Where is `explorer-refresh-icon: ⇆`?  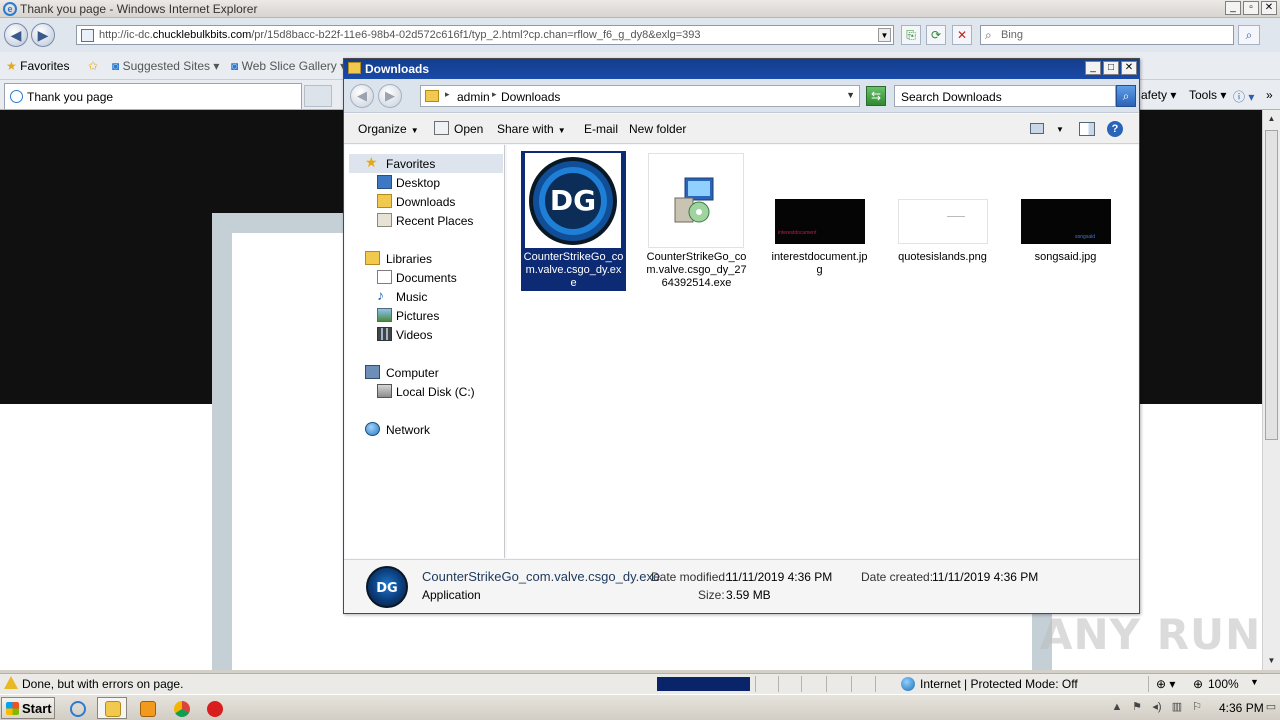
explorer-refresh-icon: ⇆ is located at coordinates (876, 96).